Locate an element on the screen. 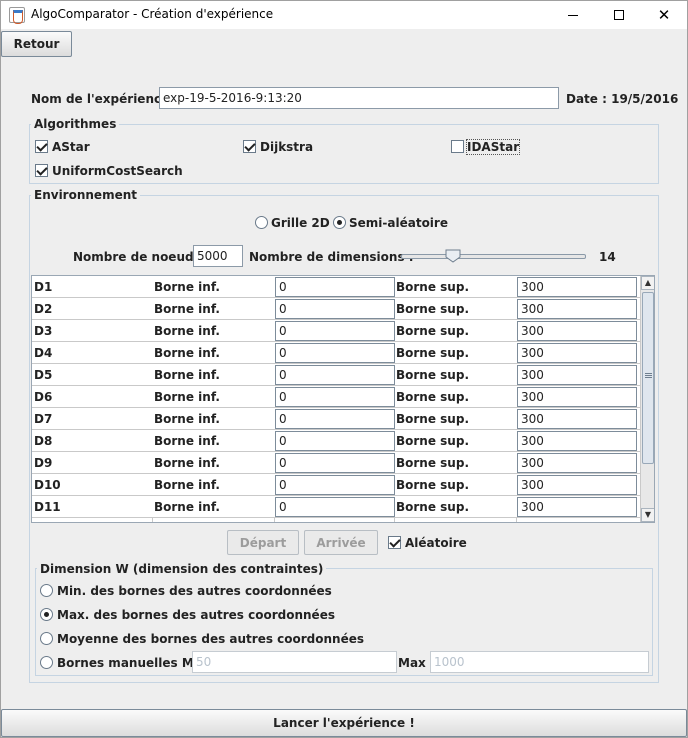 The height and width of the screenshot is (738, 688). min-bounds-label: Min. des bornes des autres coordonnées is located at coordinates (194, 591).